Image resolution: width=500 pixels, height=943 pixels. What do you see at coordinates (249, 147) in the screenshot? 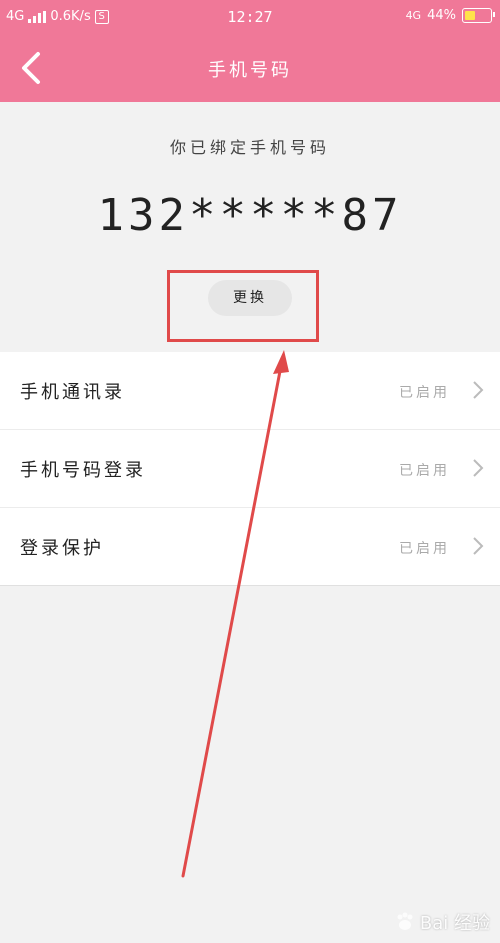
I see `bound-phone-caption: 你已绑定手机号码` at bounding box center [249, 147].